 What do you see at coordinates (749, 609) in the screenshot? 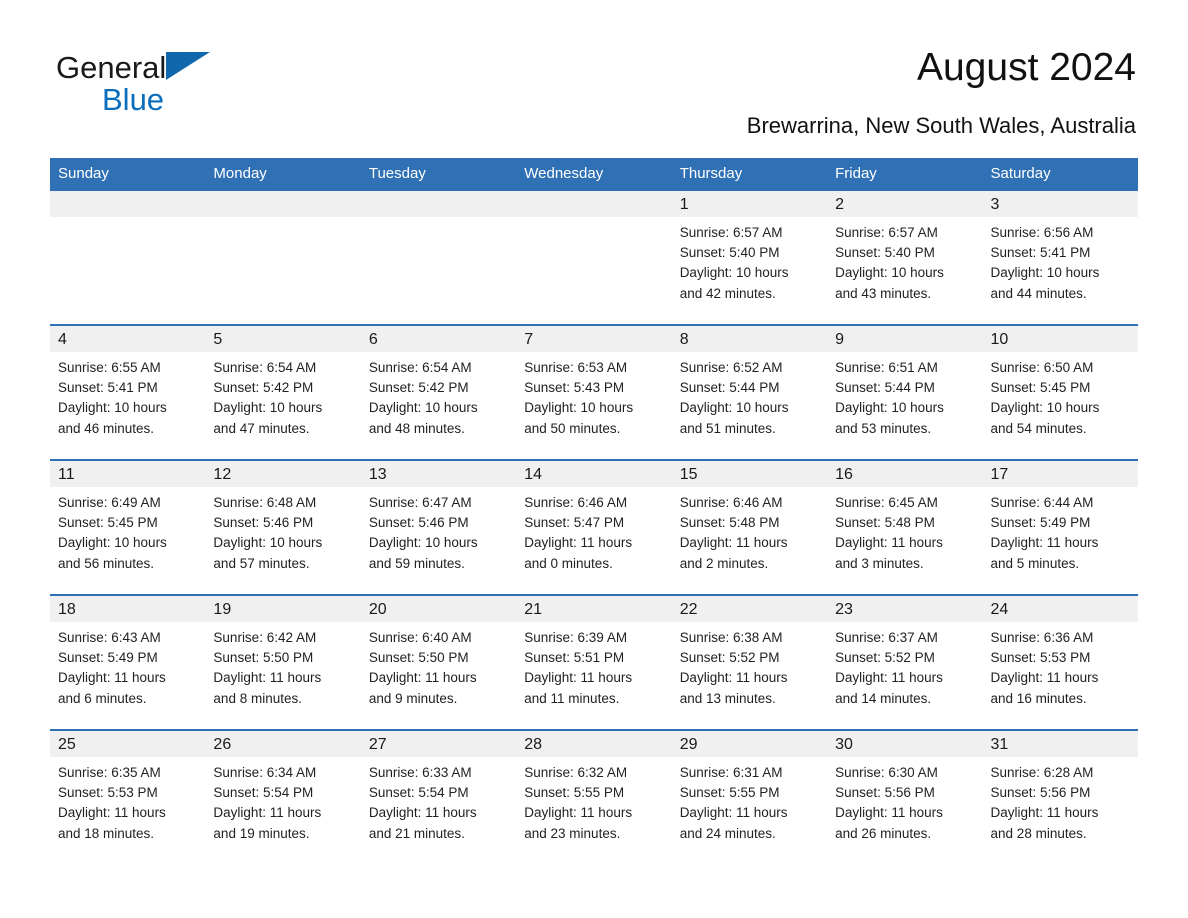
I see `day-number: 22` at bounding box center [749, 609].